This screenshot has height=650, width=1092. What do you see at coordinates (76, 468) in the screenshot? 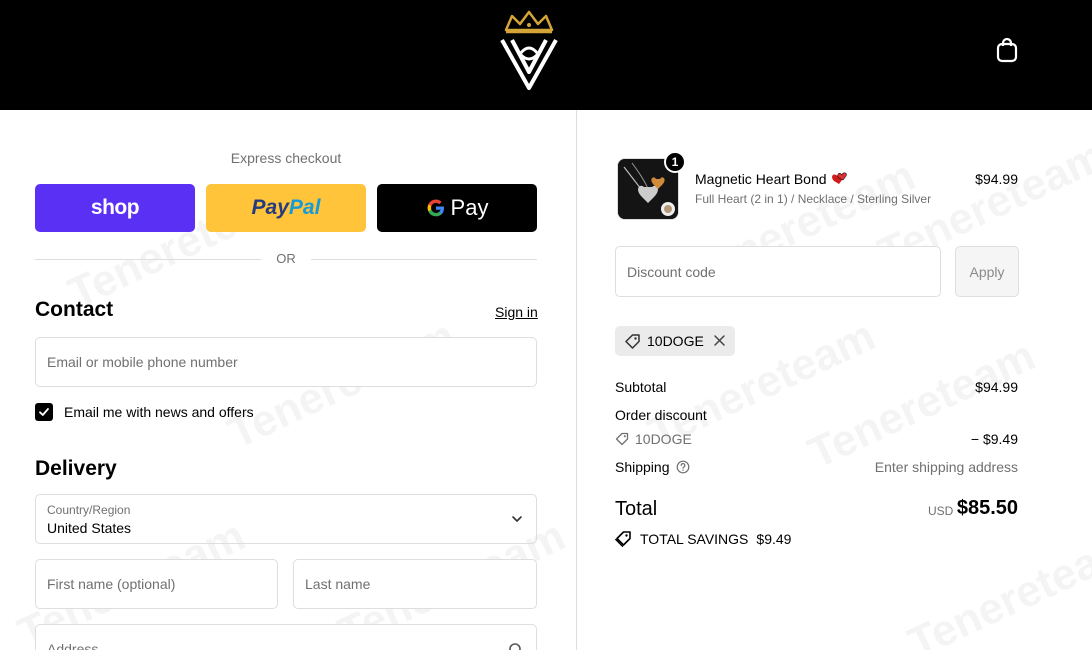
I see `delivery-title: Delivery` at bounding box center [76, 468].